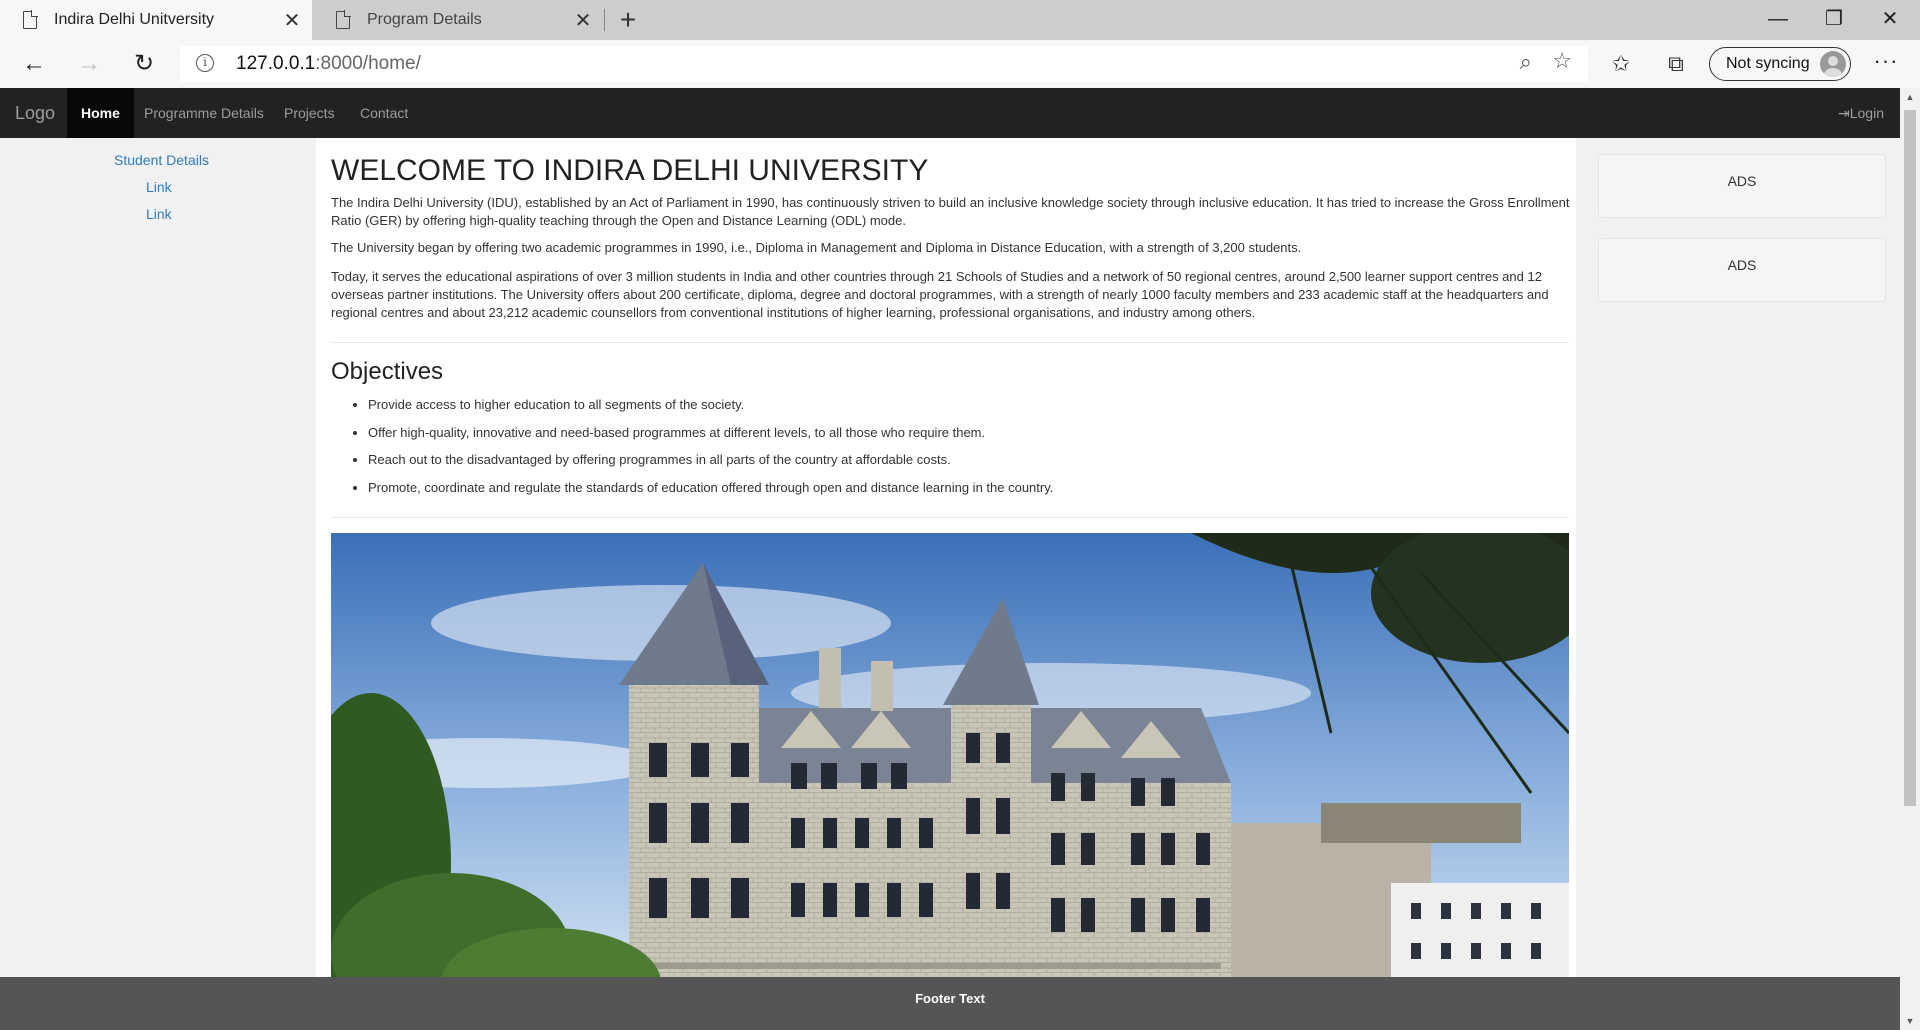 This screenshot has width=1920, height=1030. Describe the element at coordinates (35, 113) in the screenshot. I see `site-logo: Logo` at that location.